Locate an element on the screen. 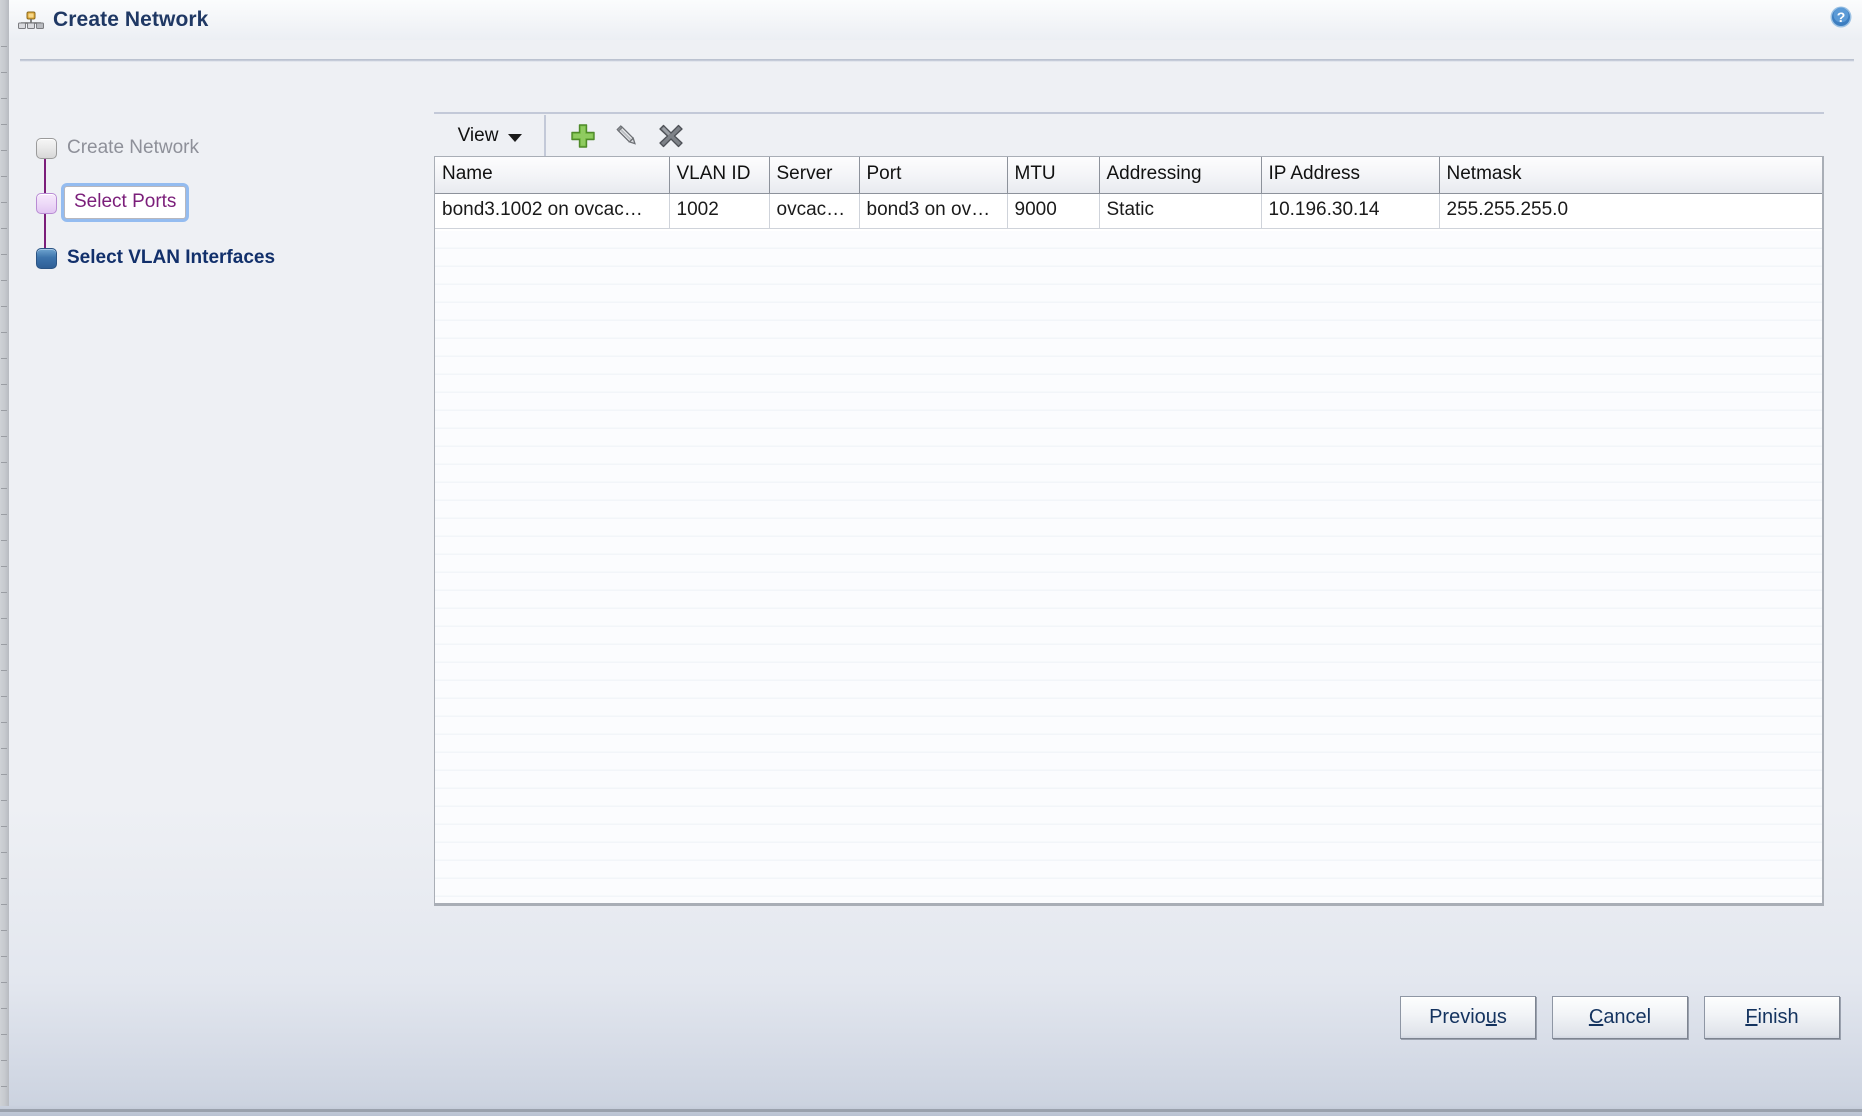 This screenshot has width=1862, height=1116. wizard-step-label: Select VLAN Interfaces is located at coordinates (171, 257).